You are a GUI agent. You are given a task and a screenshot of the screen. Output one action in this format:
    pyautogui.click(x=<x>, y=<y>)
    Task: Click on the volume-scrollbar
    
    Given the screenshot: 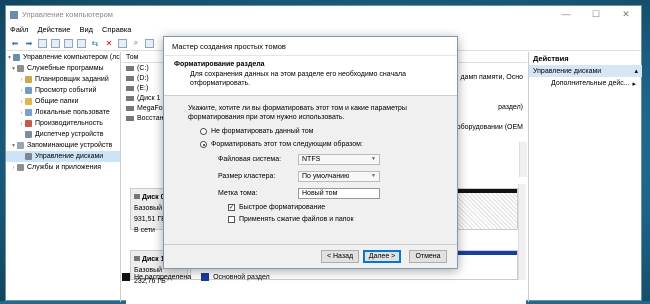 What is the action you would take?
    pyautogui.click(x=523, y=159)
    